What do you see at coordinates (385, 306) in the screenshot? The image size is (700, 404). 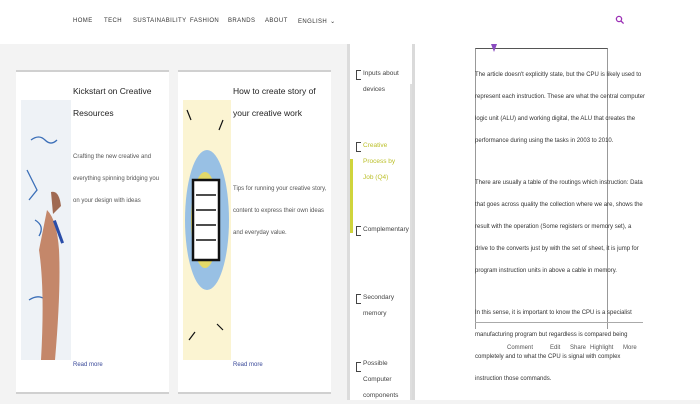 I see `toc-item: Secondary memory` at bounding box center [385, 306].